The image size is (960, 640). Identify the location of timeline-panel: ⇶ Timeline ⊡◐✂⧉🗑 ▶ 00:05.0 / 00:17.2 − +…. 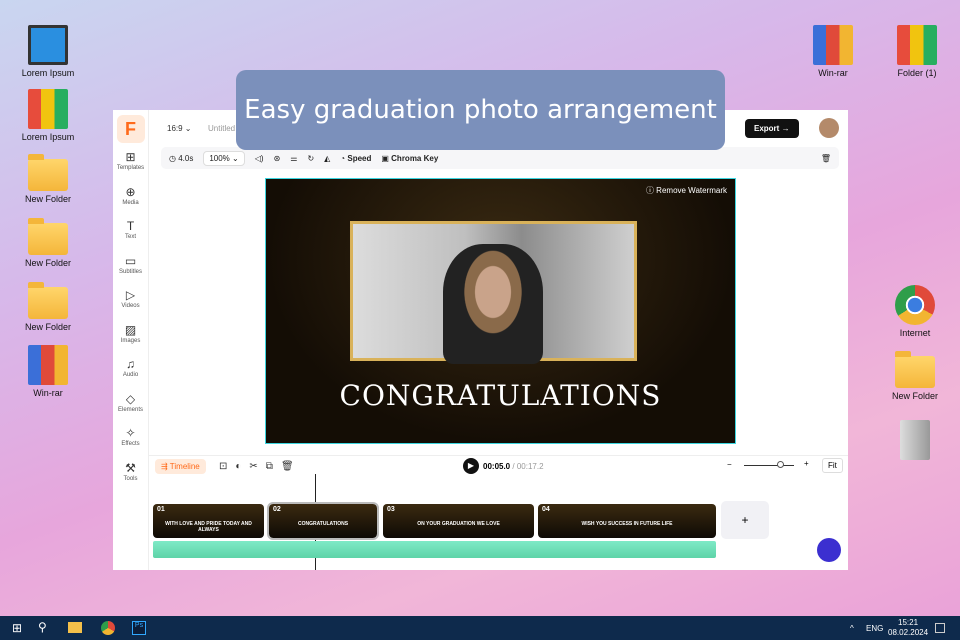
(498, 512).